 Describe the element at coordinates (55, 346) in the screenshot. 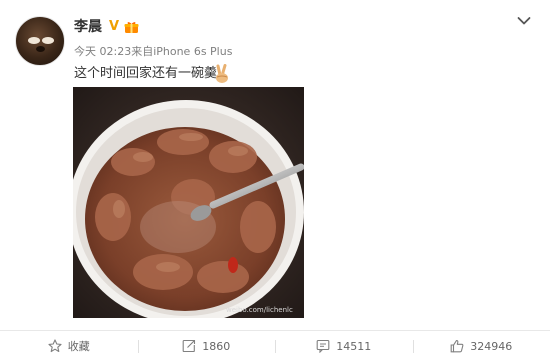

I see `star-icon` at that location.